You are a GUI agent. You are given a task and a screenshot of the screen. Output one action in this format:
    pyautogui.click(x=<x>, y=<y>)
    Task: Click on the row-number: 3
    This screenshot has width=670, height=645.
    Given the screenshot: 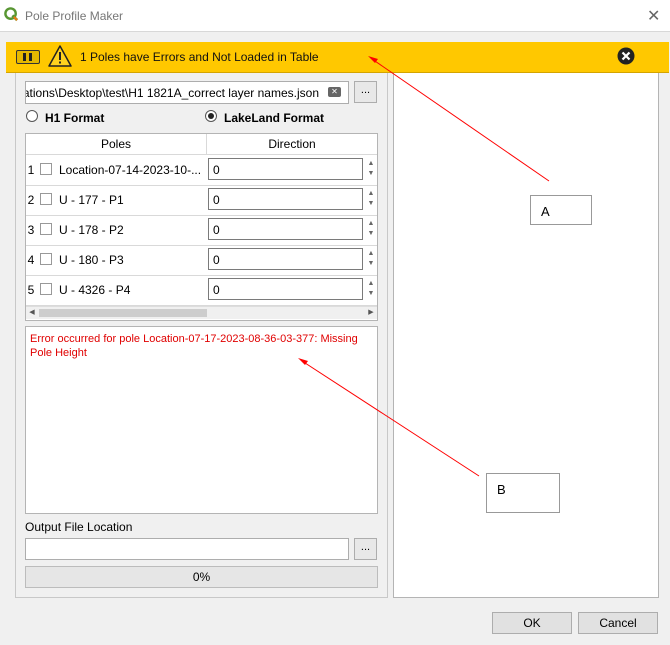 What is the action you would take?
    pyautogui.click(x=31, y=230)
    